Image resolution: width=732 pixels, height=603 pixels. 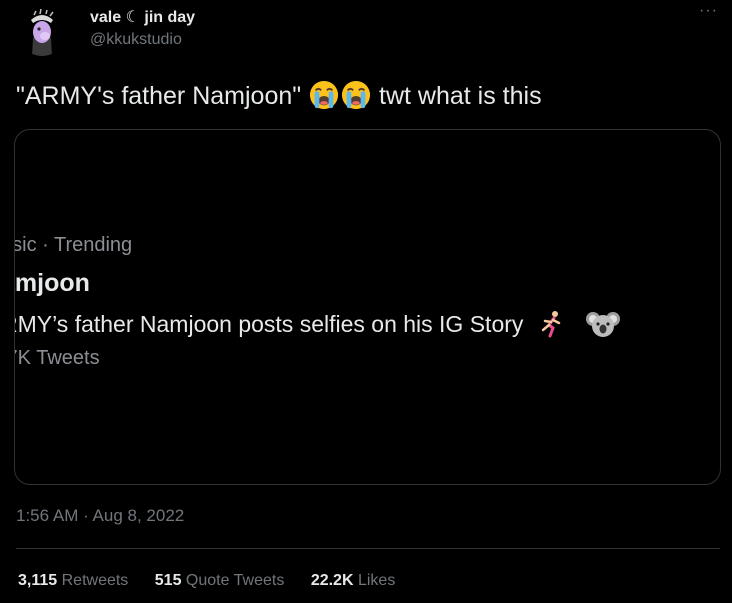 I want to click on quote-tweets-stat: 515 Quote Tweets, so click(x=220, y=580).